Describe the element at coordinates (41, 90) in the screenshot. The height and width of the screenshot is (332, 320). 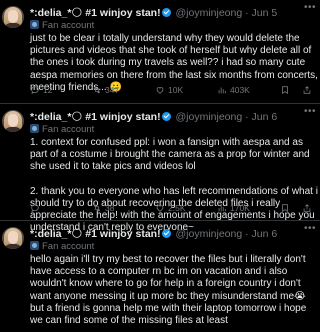
I see `reply-button: 12` at that location.